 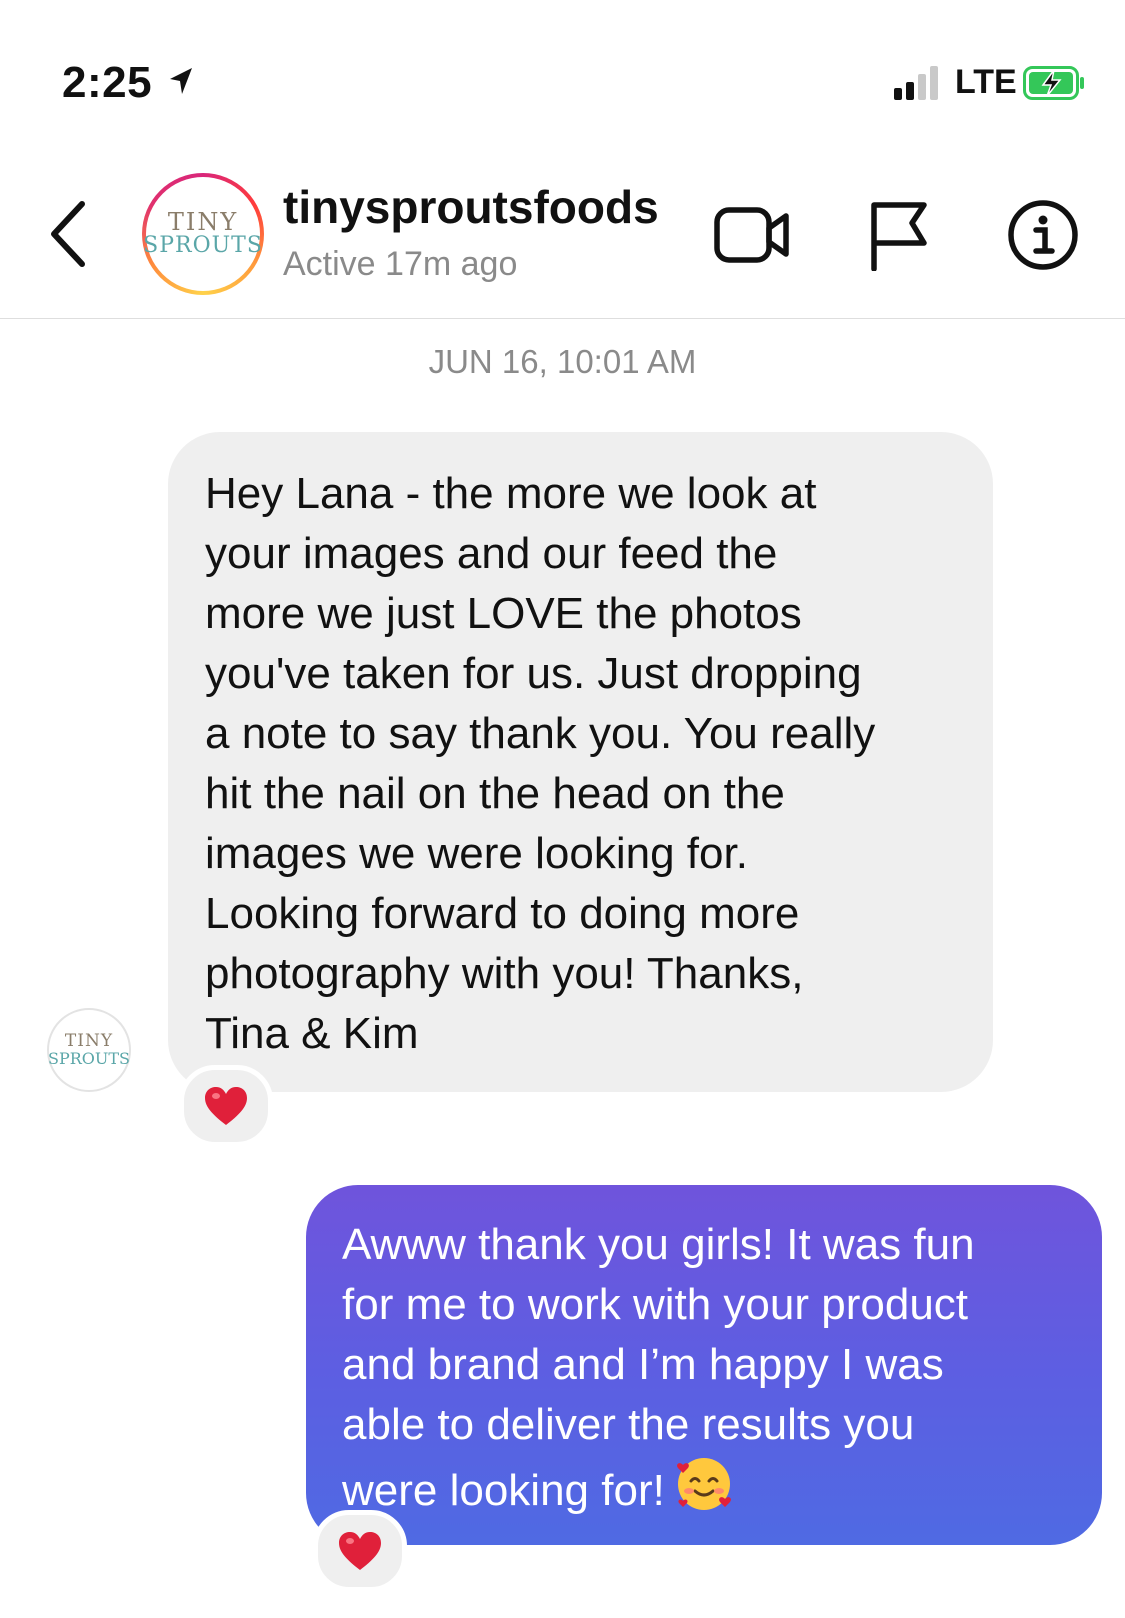 I want to click on signal-strength-icon, so click(x=918, y=83).